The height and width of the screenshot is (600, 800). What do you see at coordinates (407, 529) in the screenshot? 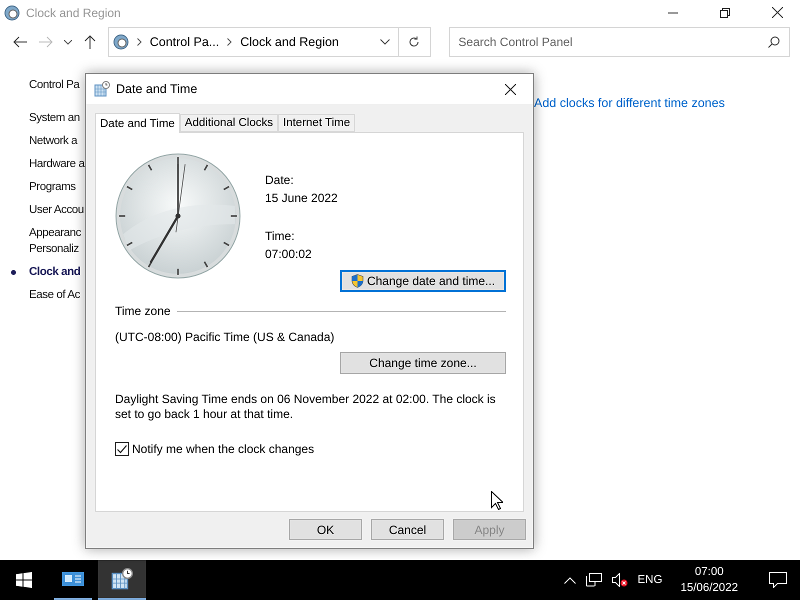
I see `dialog-button: Cancel` at bounding box center [407, 529].